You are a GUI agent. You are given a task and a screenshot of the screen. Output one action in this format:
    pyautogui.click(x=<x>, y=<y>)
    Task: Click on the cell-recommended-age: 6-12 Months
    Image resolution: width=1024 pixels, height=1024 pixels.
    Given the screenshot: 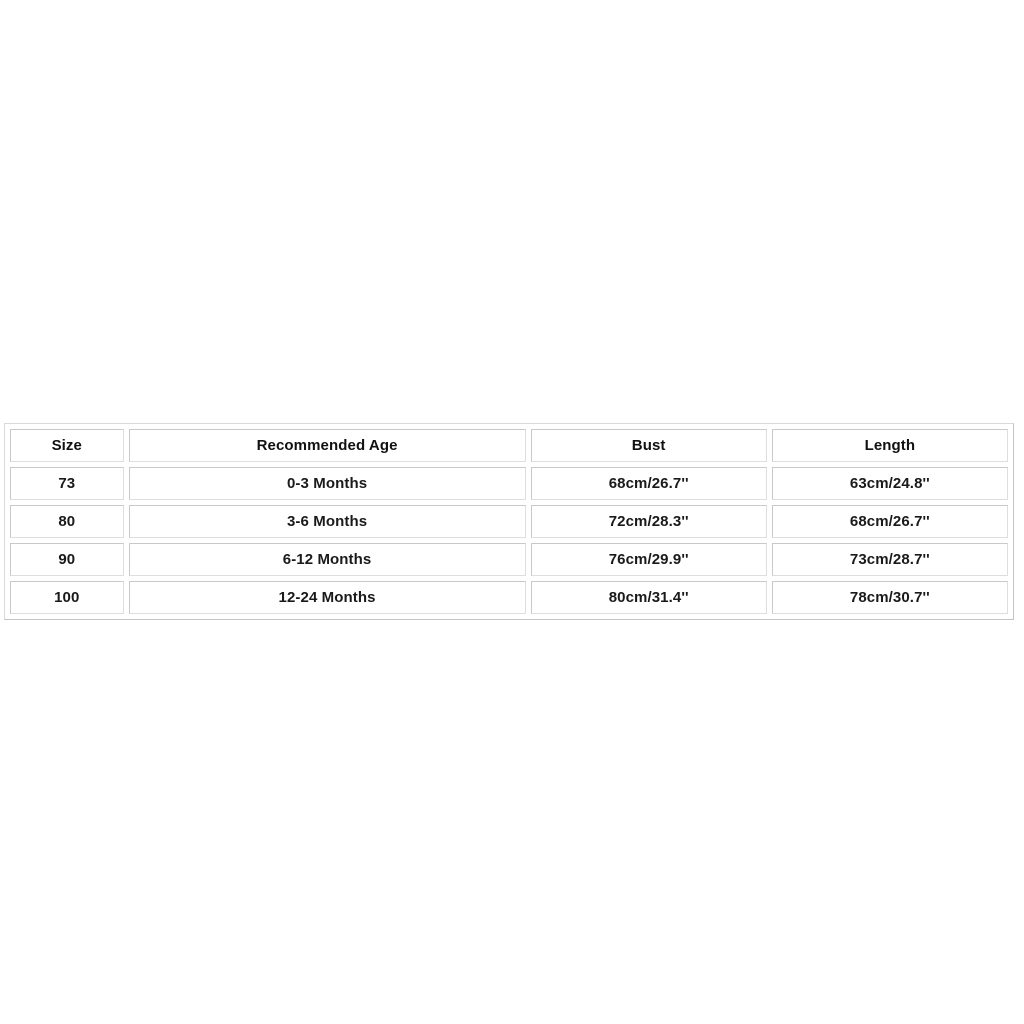 What is the action you would take?
    pyautogui.click(x=327, y=559)
    